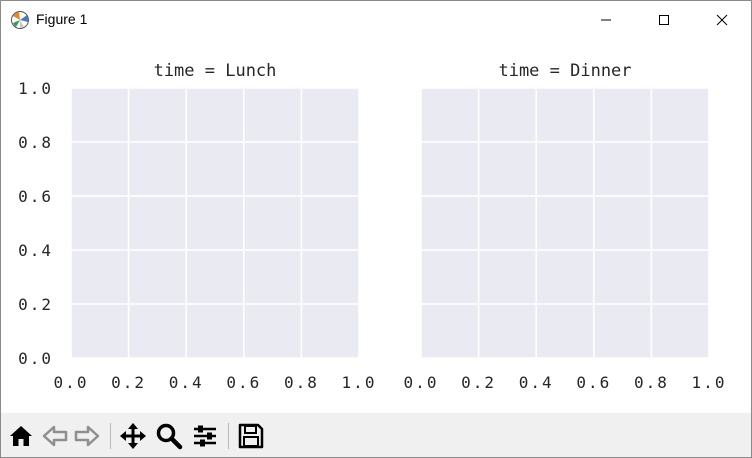 This screenshot has height=458, width=752. I want to click on home-button, so click(21, 436).